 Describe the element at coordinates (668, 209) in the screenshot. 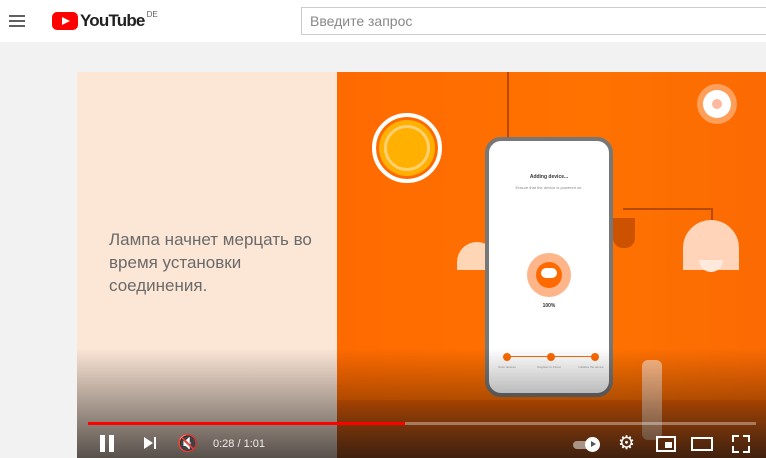

I see `lamp-arm` at that location.